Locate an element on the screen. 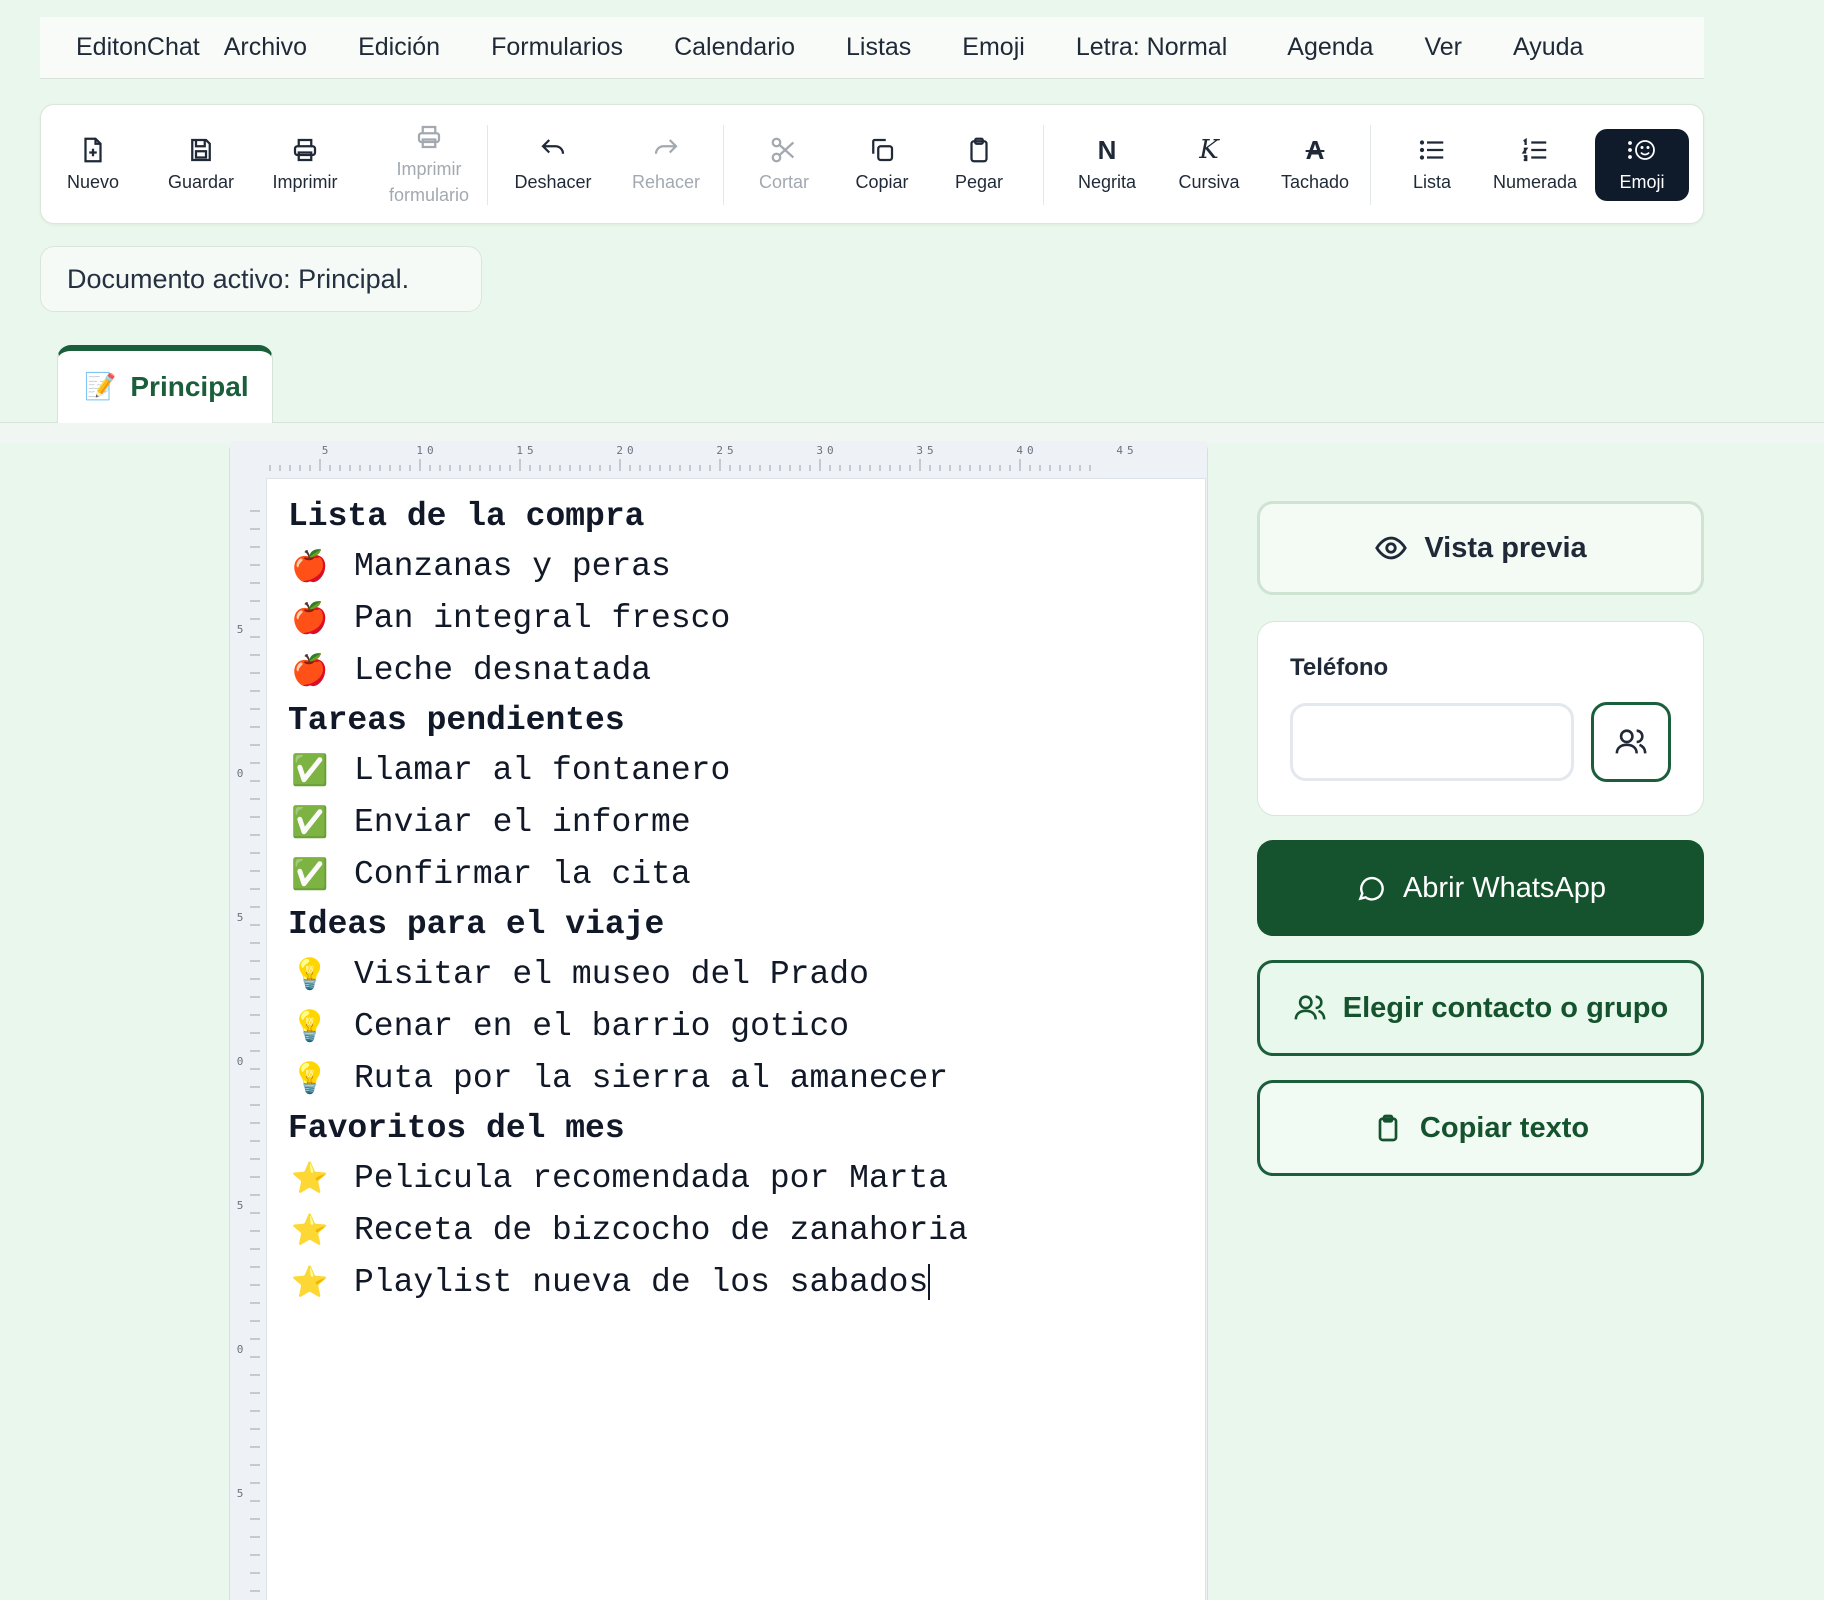 This screenshot has width=1824, height=1600. strikethrough-icon: A is located at coordinates (1315, 150).